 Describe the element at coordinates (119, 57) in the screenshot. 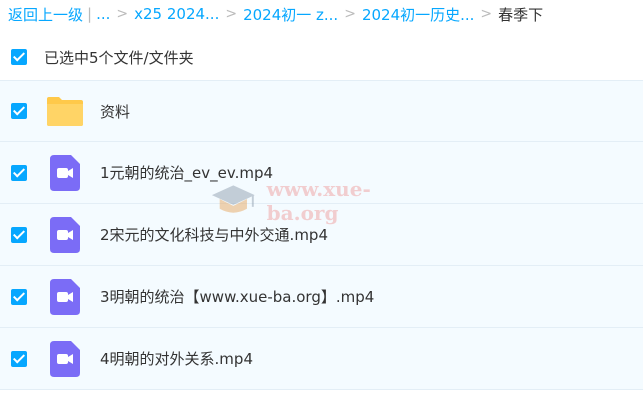

I see `selection-count: 已选中5个文件/文件夹` at that location.